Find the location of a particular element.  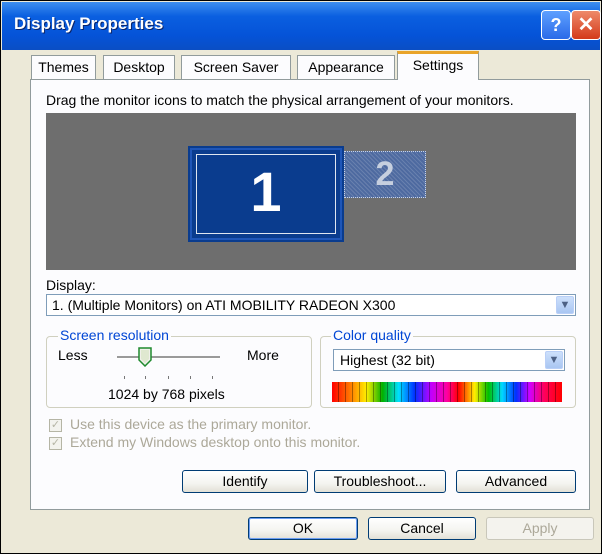

window-title: Display Properties is located at coordinates (89, 23).